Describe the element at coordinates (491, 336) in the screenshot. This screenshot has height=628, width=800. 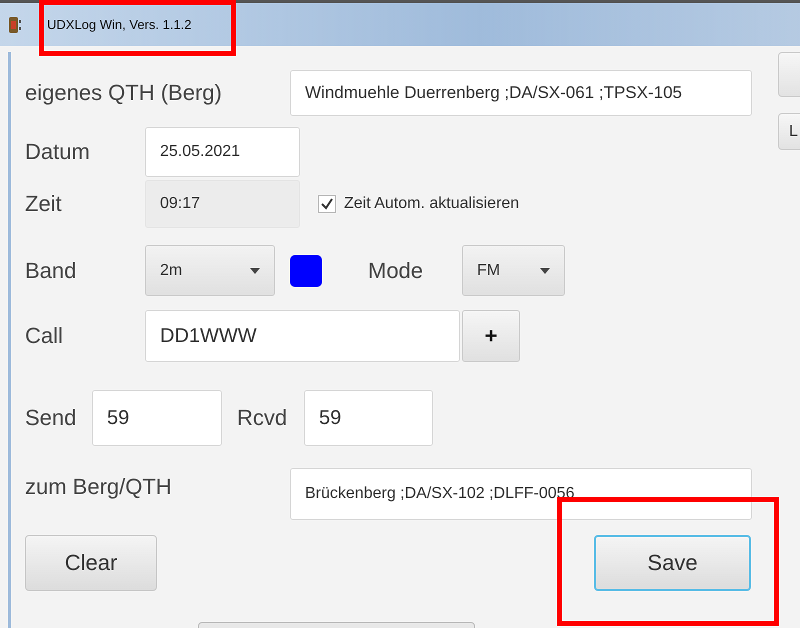
I see `add-button: +` at that location.